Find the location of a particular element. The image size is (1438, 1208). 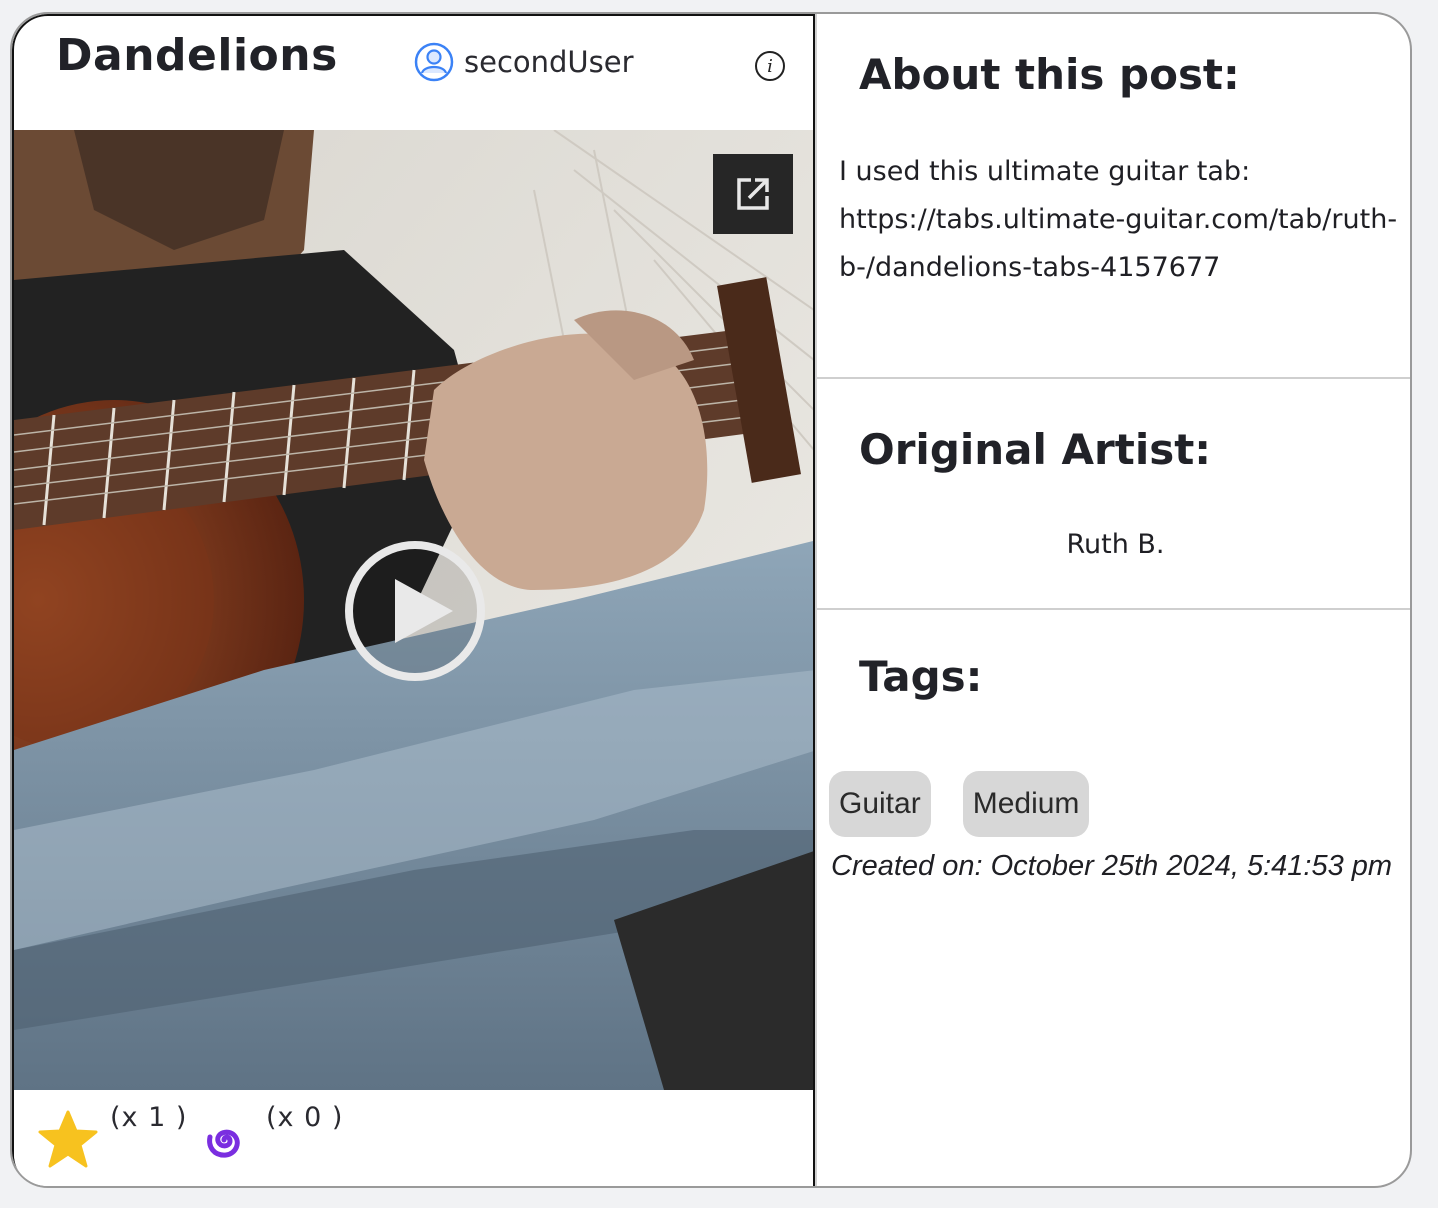

post-title: Dandelions is located at coordinates (197, 55).